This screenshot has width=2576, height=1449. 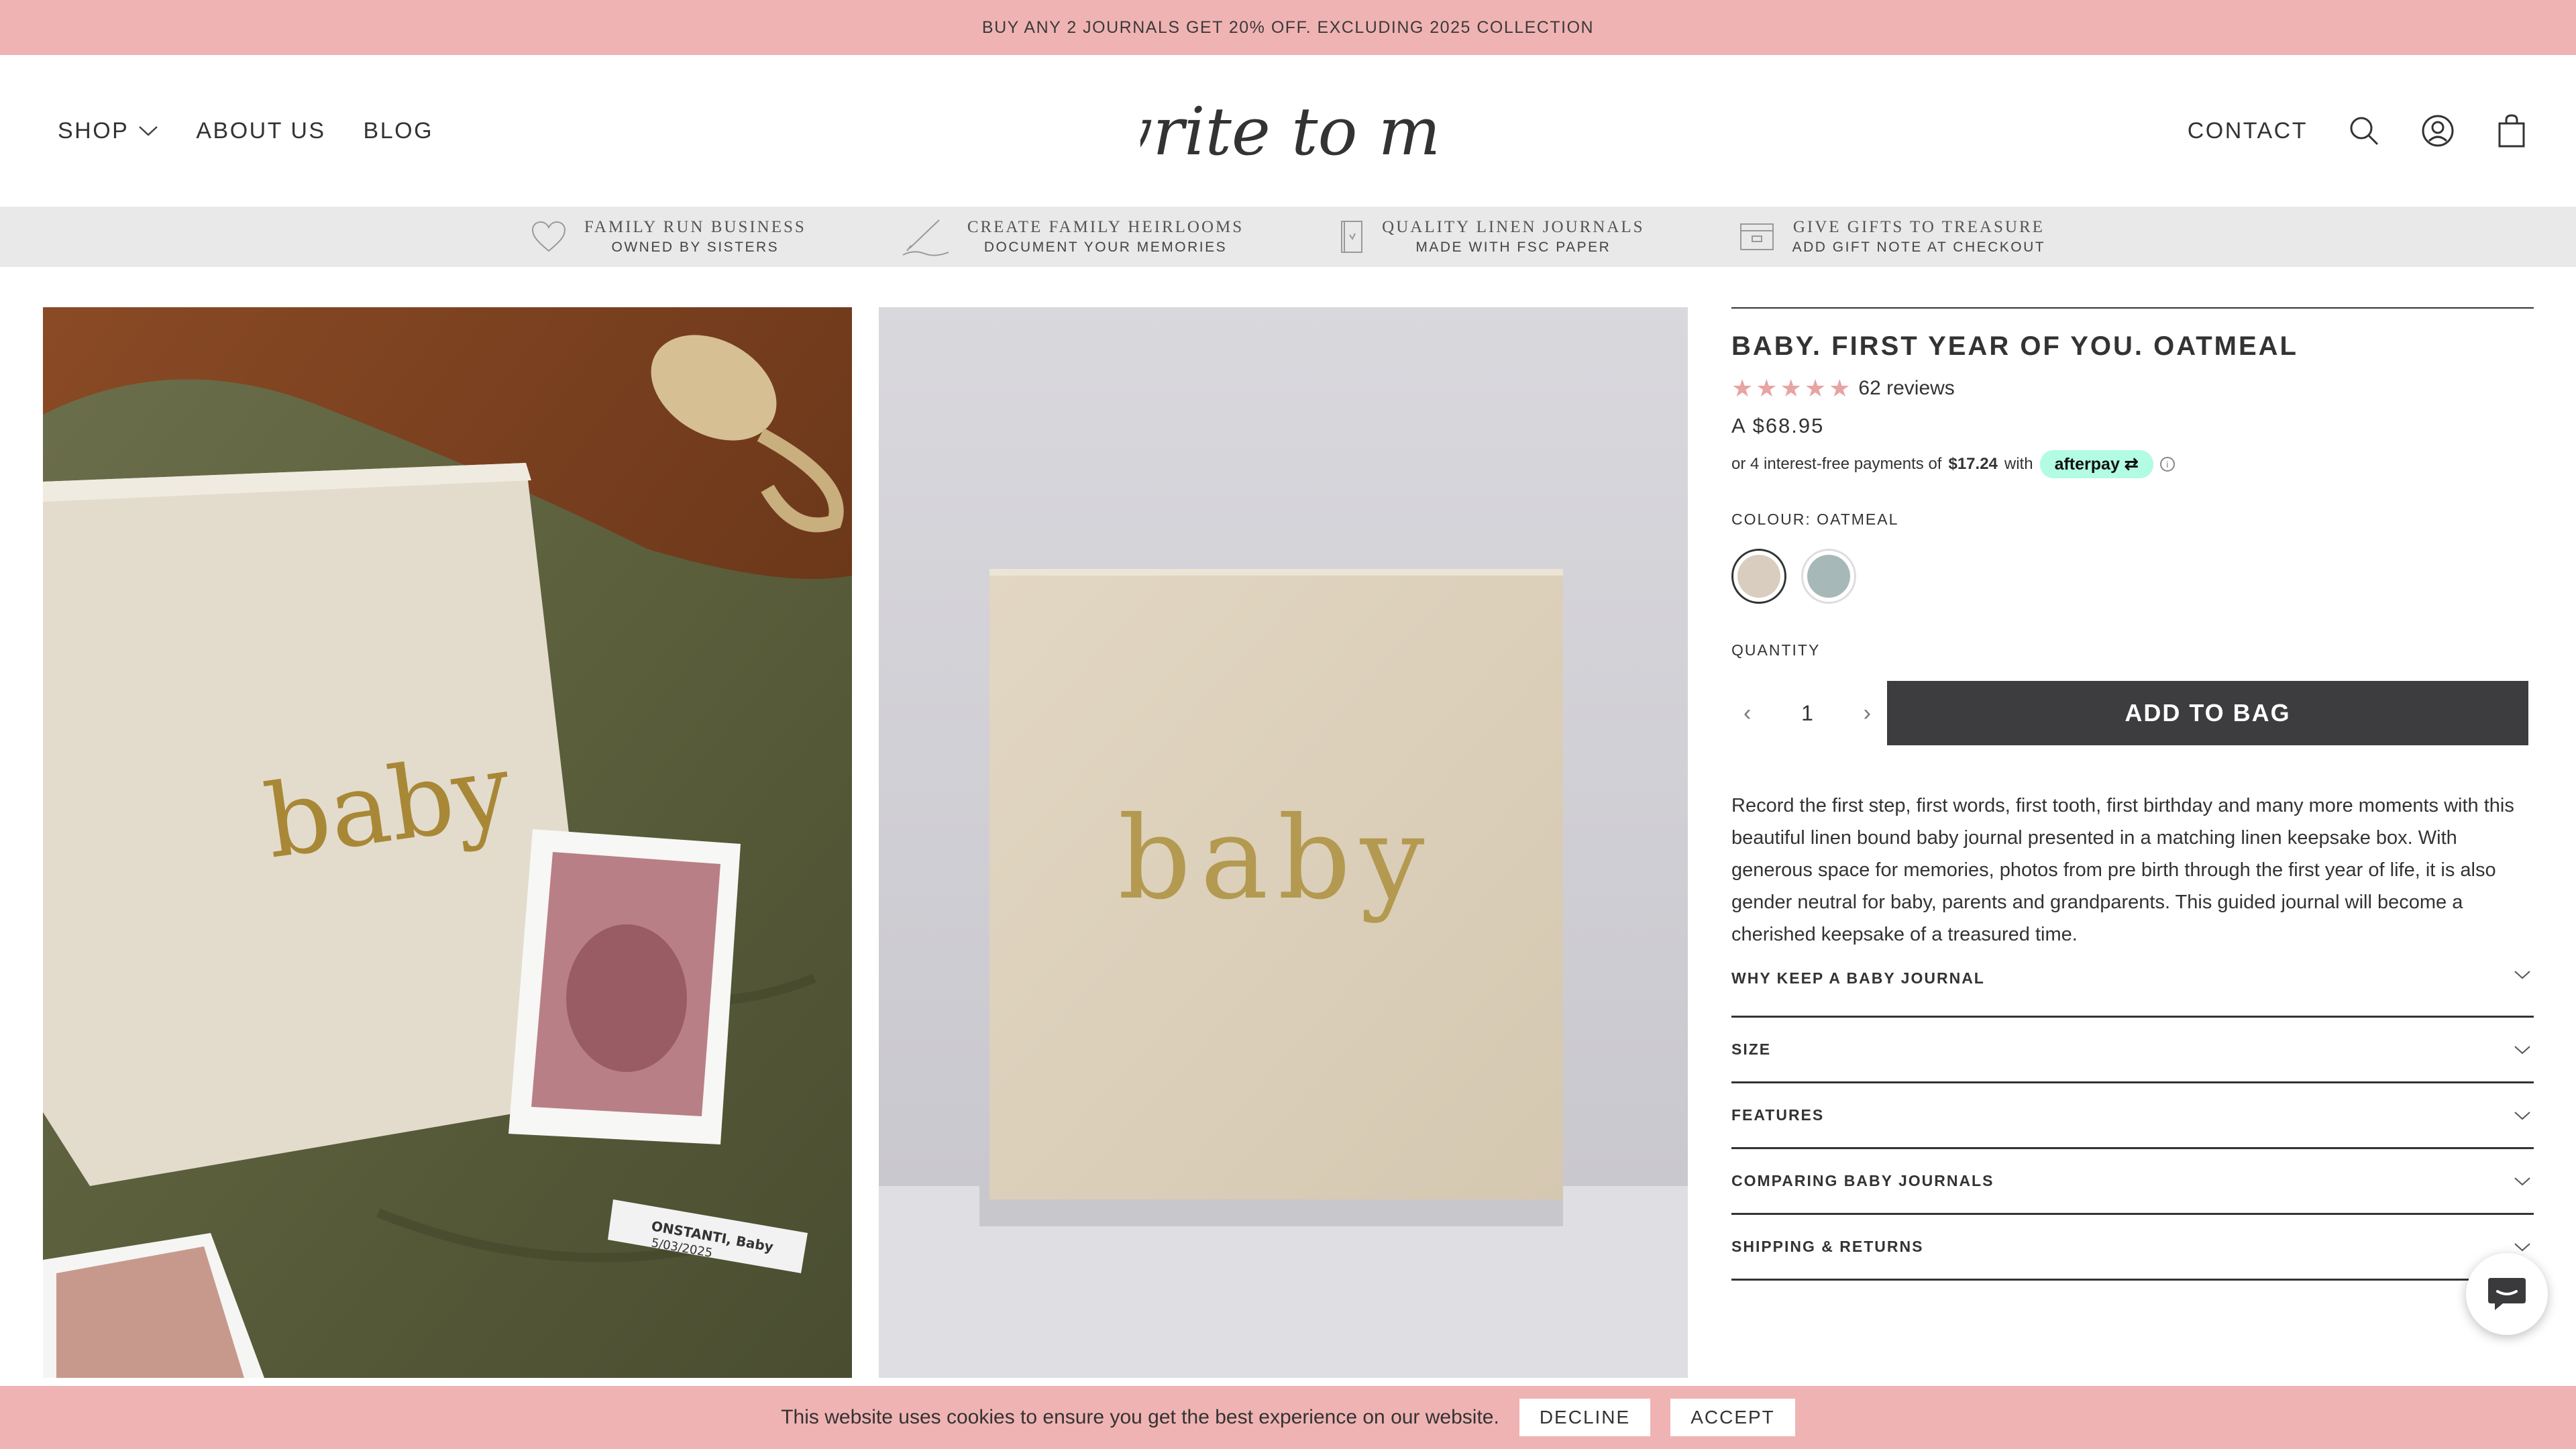 What do you see at coordinates (1778, 425) in the screenshot?
I see `product-price: A $68.95` at bounding box center [1778, 425].